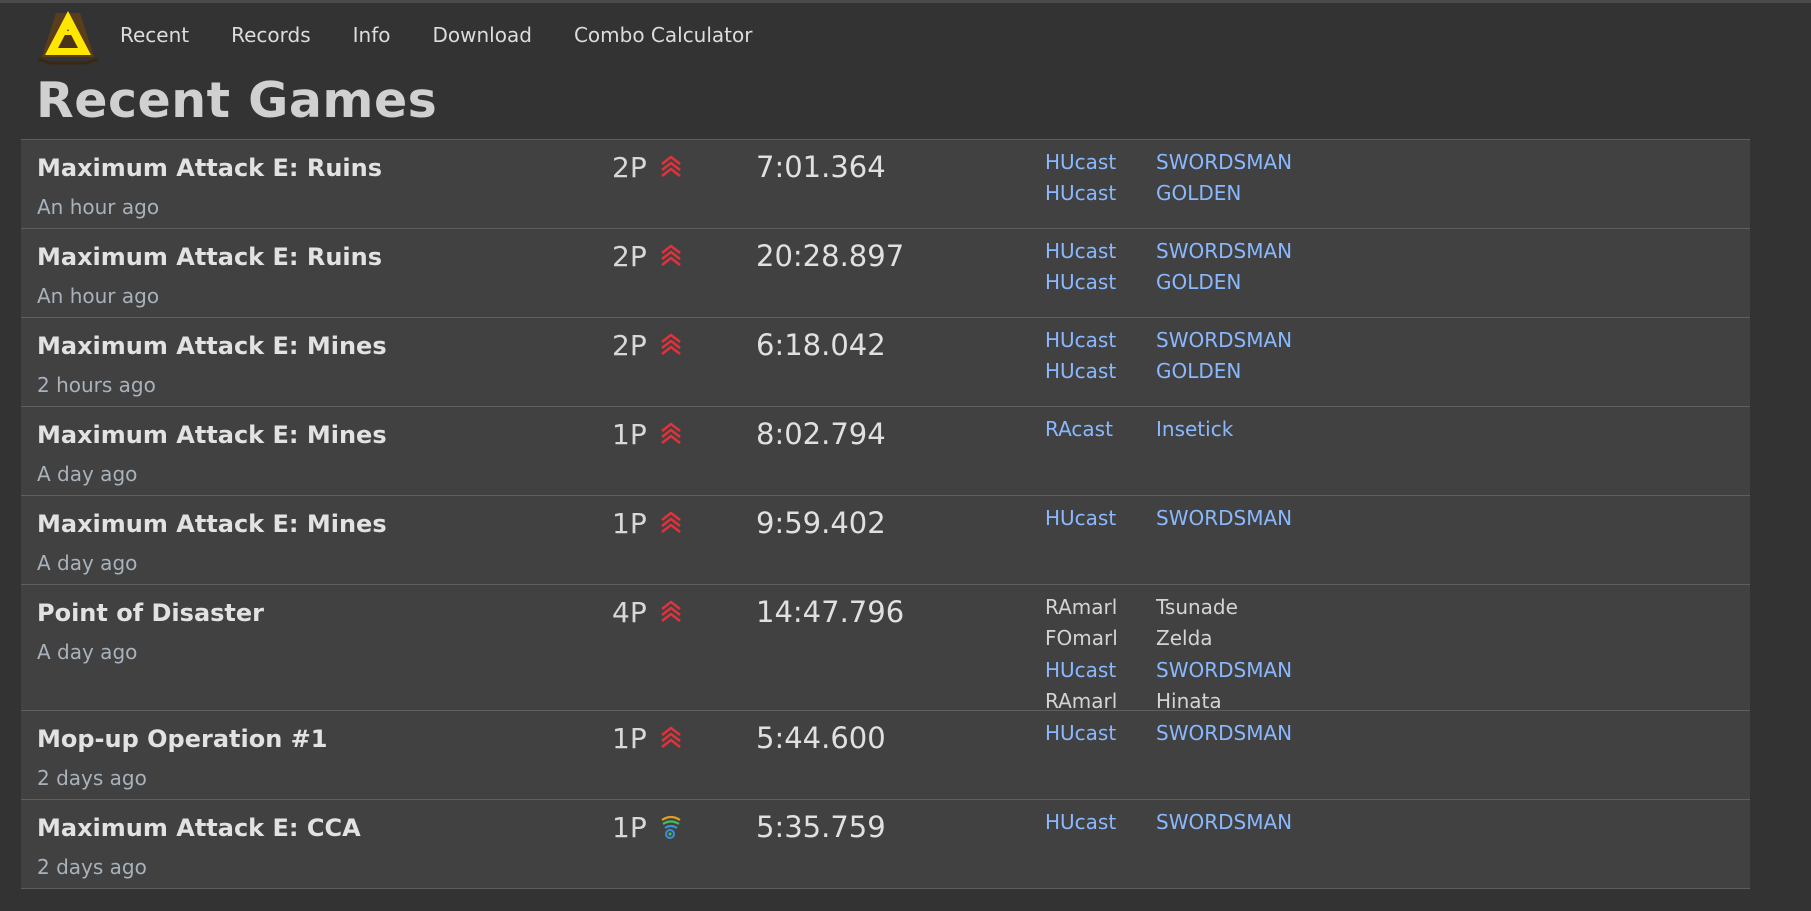 The width and height of the screenshot is (1811, 911). Describe the element at coordinates (150, 613) in the screenshot. I see `quest-name: Point of Disaster` at that location.